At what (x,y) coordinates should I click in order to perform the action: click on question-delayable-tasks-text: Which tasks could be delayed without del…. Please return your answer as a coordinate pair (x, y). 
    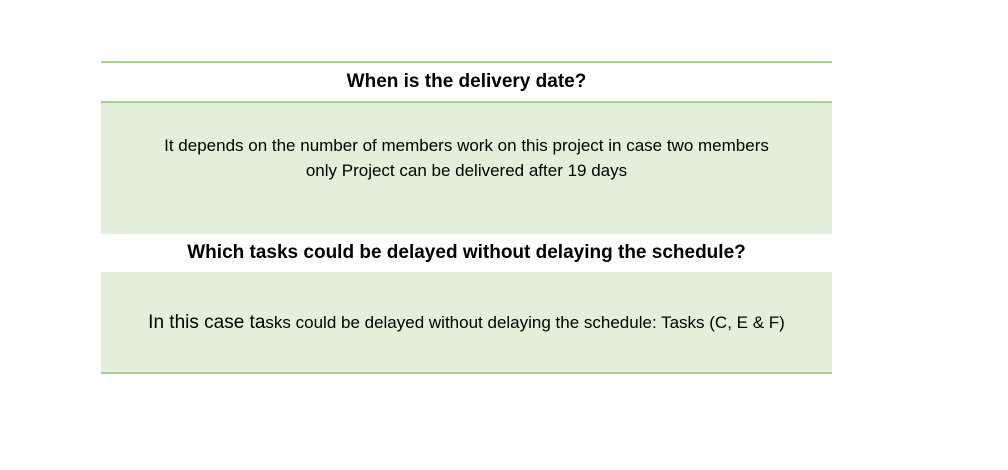
    Looking at the image, I should click on (466, 252).